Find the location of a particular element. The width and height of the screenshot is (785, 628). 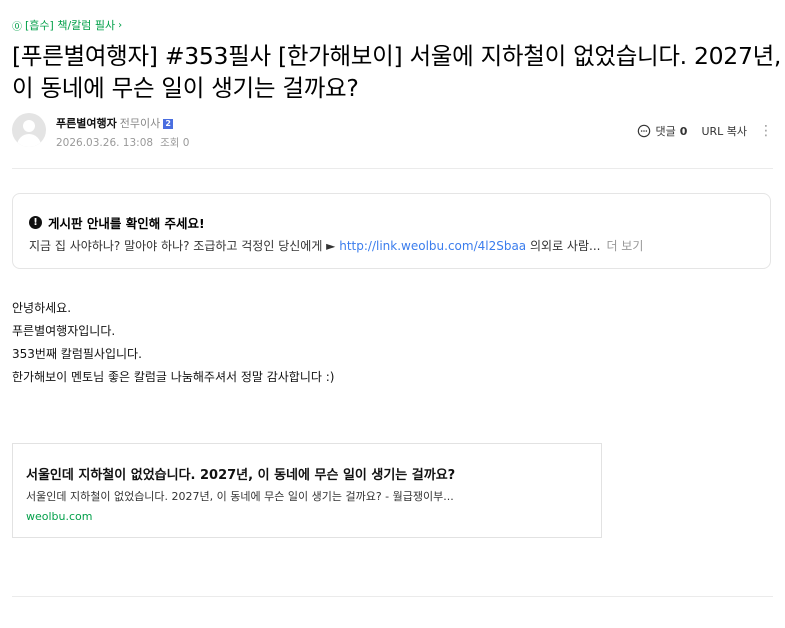

body-line: 353번째 칼럼필사입니다. is located at coordinates (77, 354).